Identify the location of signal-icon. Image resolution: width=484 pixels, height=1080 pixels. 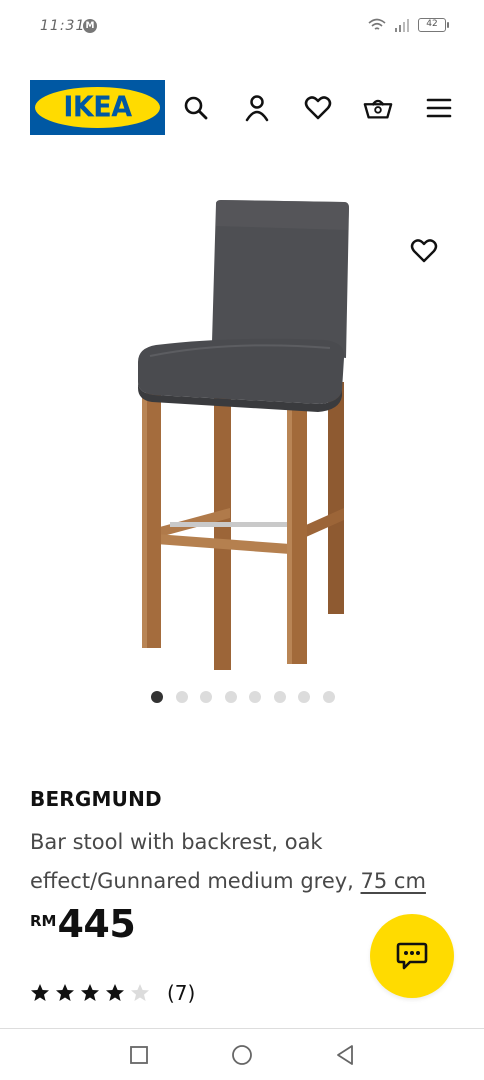
(402, 25).